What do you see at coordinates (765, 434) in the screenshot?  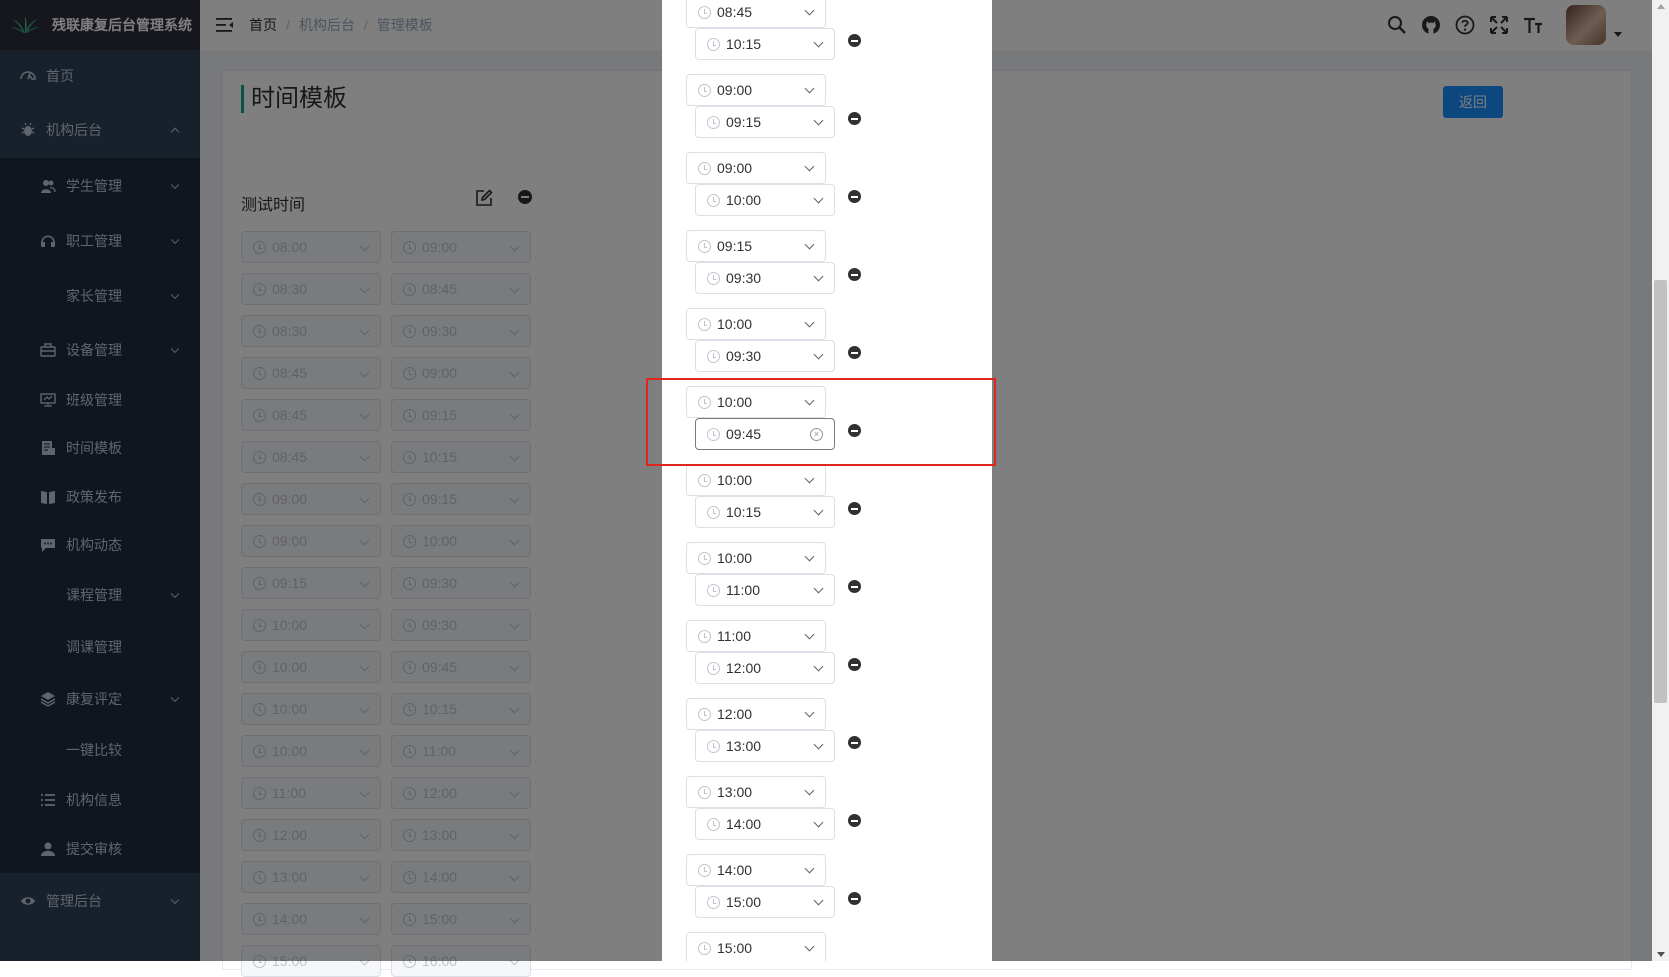 I see `end-time-select: 09:45 ×` at bounding box center [765, 434].